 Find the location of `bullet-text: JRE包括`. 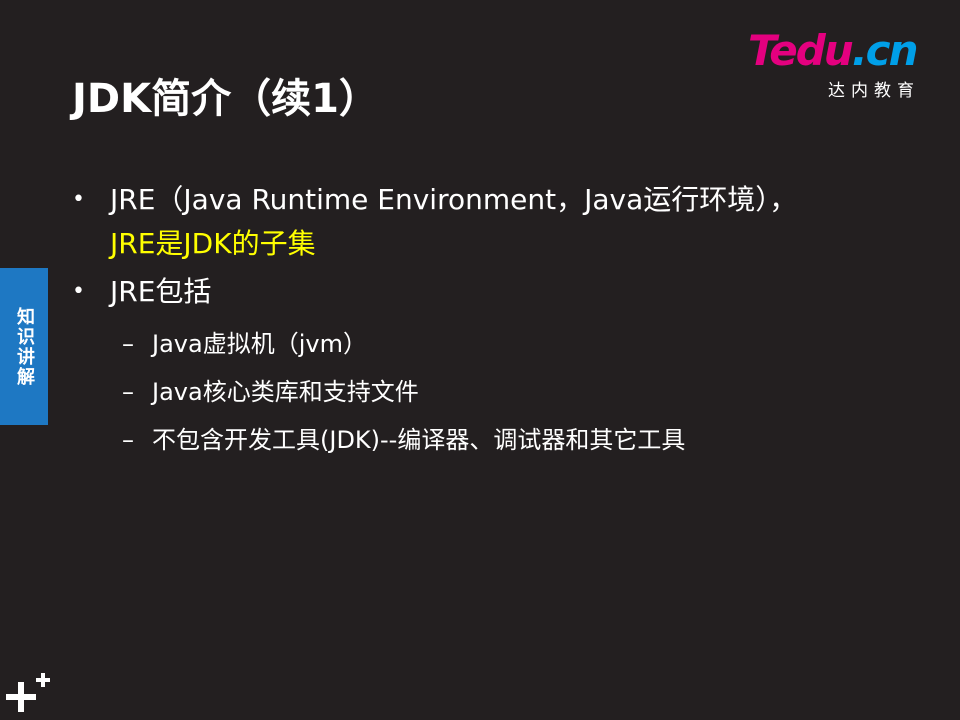

bullet-text: JRE包括 is located at coordinates (161, 291).